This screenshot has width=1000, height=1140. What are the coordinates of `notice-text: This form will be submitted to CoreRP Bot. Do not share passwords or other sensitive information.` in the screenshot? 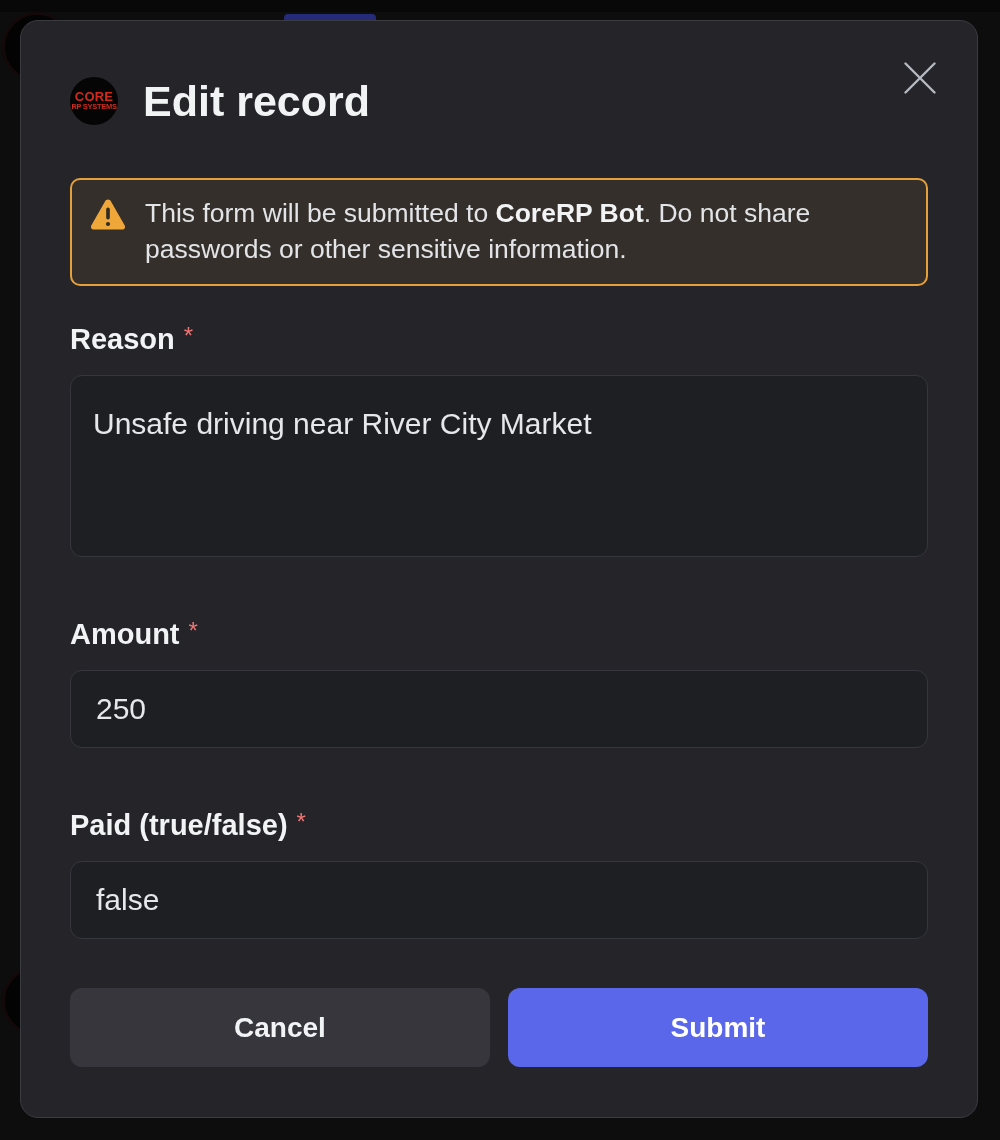 It's located at (478, 231).